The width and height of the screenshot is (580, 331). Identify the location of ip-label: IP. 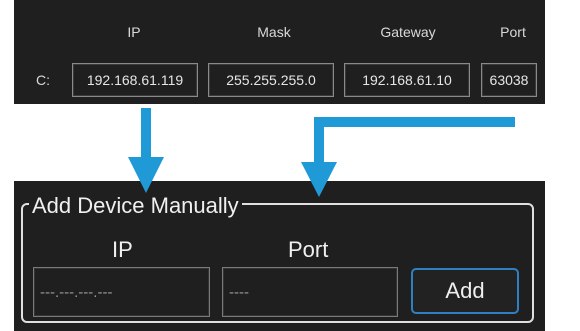
(122, 249).